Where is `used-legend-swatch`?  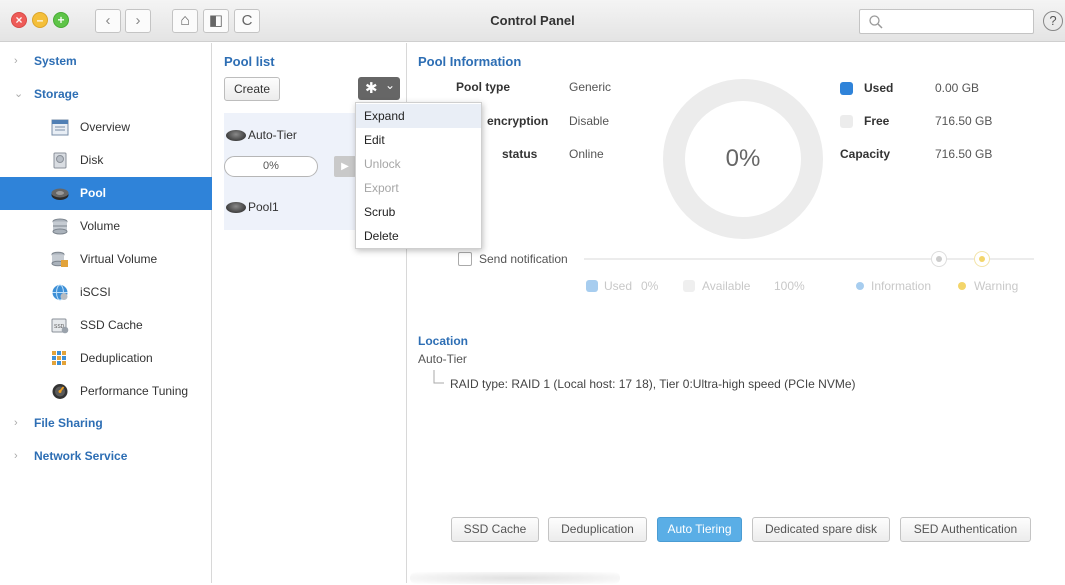
used-legend-swatch is located at coordinates (846, 88).